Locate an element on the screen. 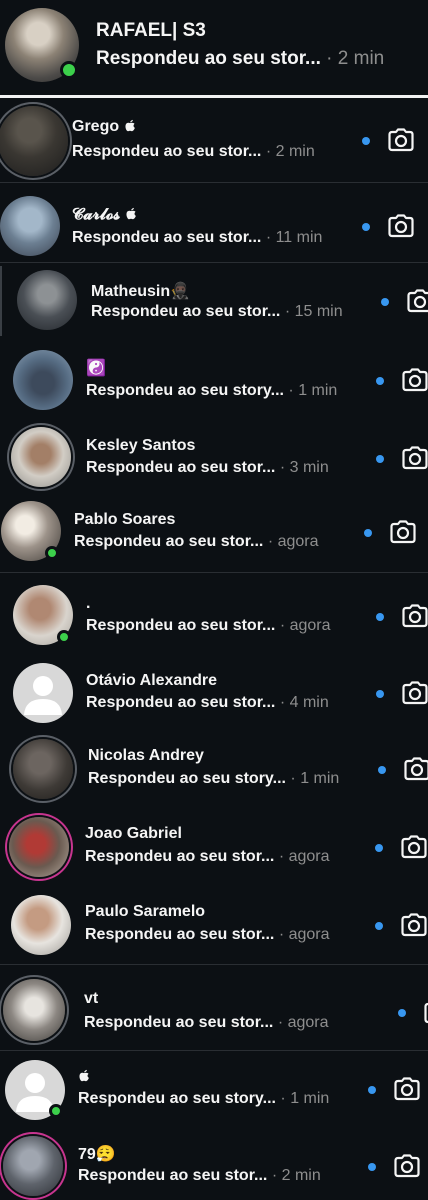 The width and height of the screenshot is (428, 1200). conversation-name: RAFAEL| S3 is located at coordinates (151, 30).